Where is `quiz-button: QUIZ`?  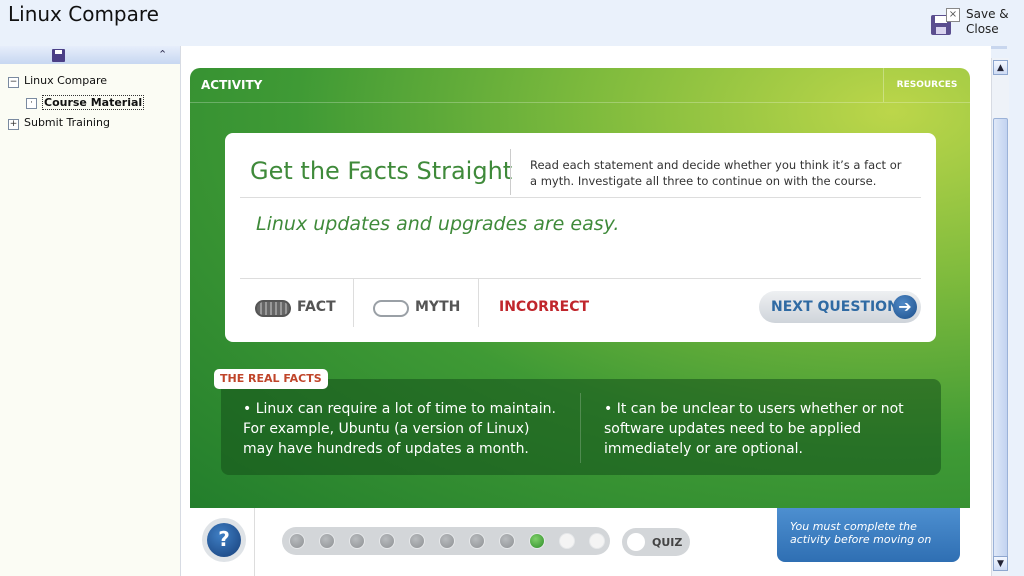
quiz-button: QUIZ is located at coordinates (656, 542).